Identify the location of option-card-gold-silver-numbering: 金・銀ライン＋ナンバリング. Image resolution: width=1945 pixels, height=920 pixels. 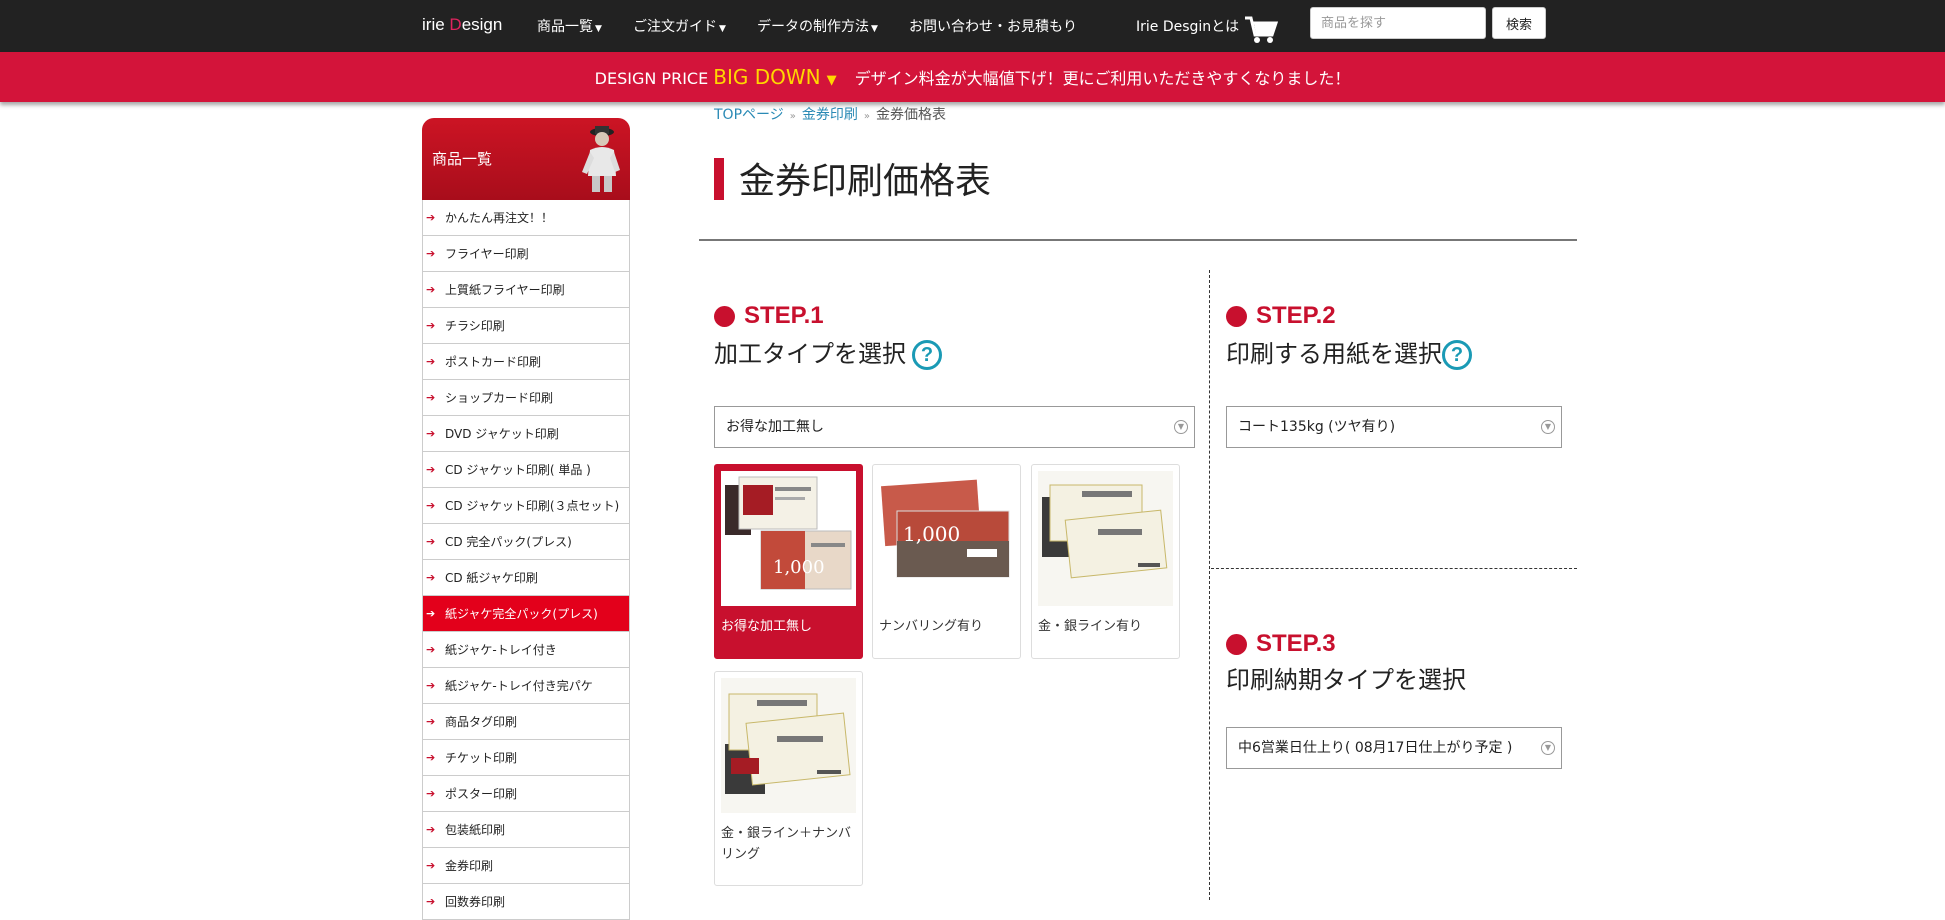
(788, 778).